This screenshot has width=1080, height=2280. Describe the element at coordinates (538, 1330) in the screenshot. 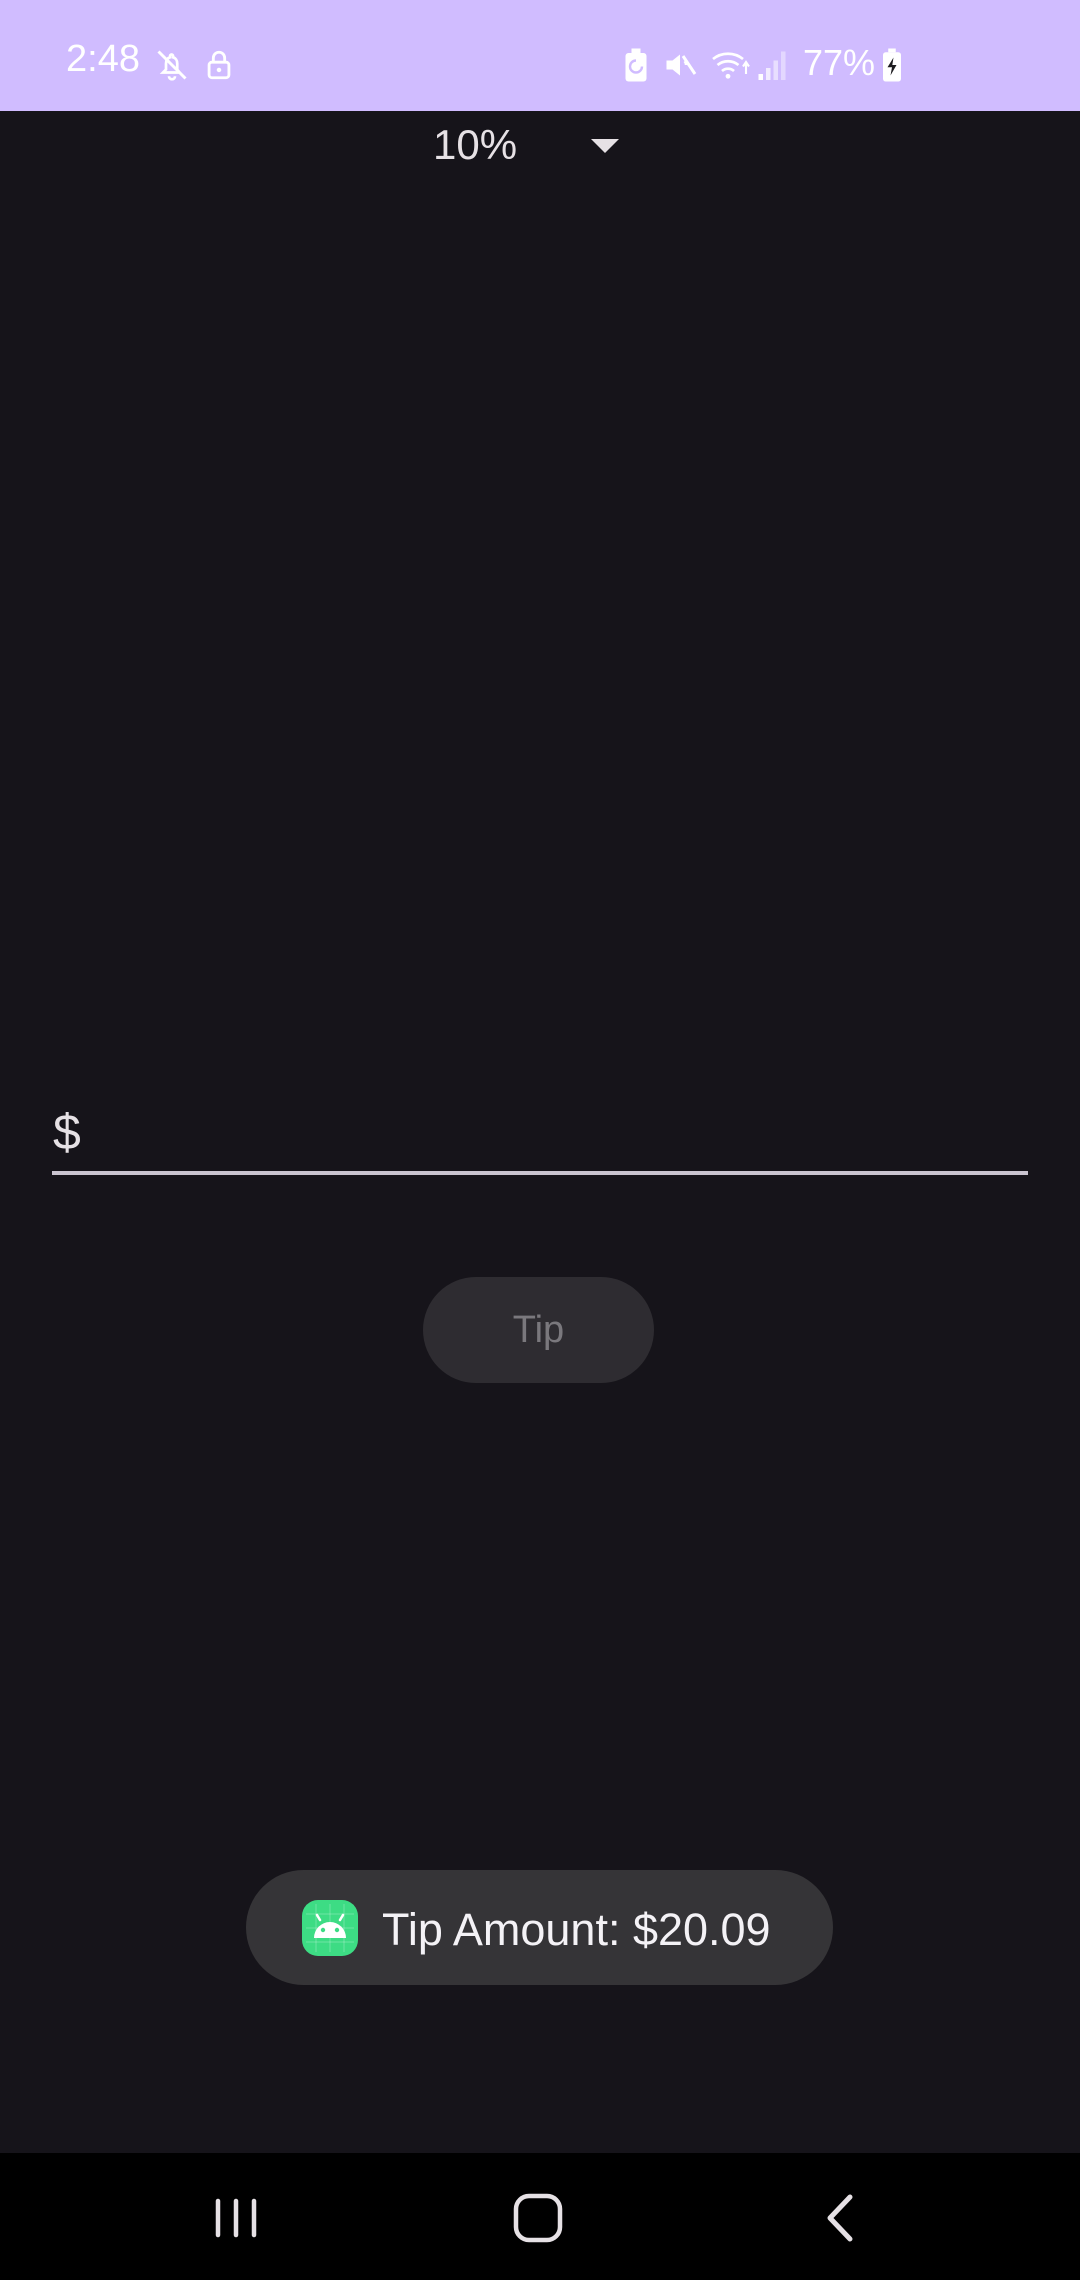

I see `tip-button: Tip` at that location.